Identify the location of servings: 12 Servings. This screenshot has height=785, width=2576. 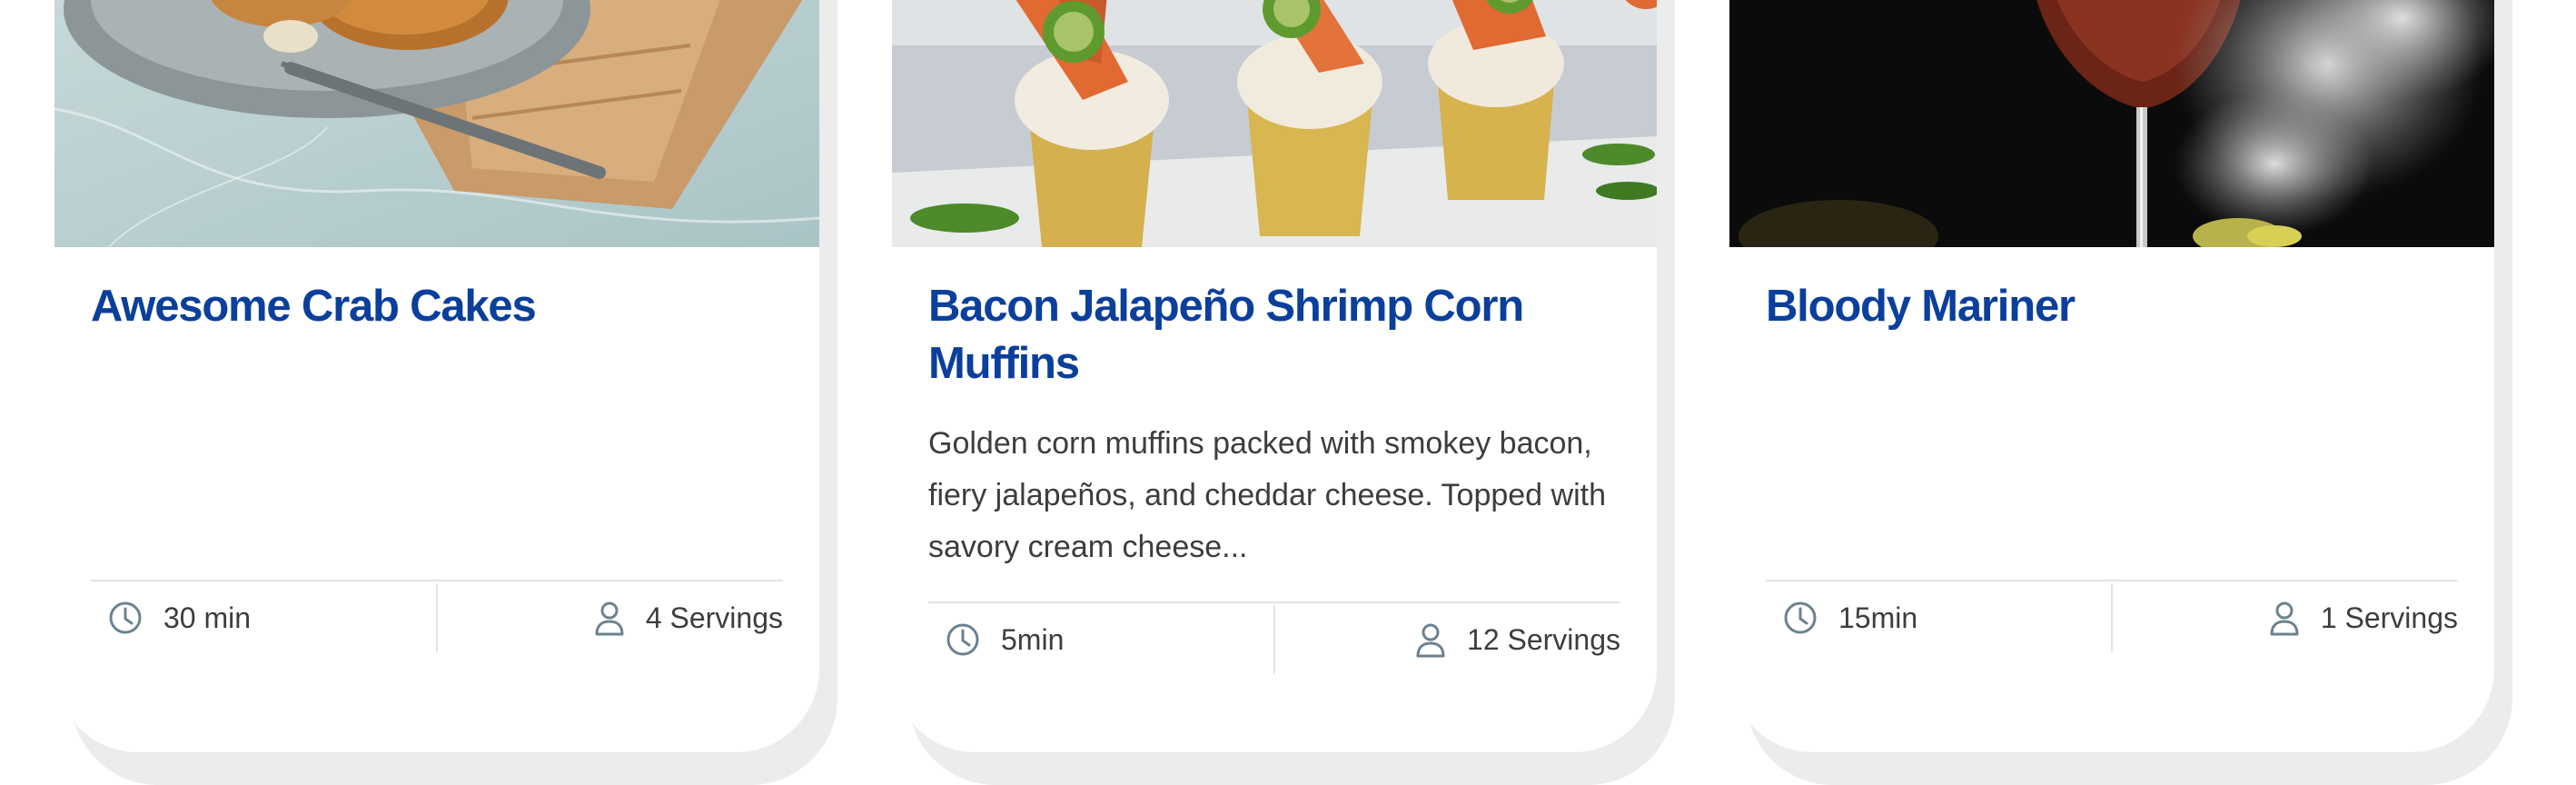
(1517, 639).